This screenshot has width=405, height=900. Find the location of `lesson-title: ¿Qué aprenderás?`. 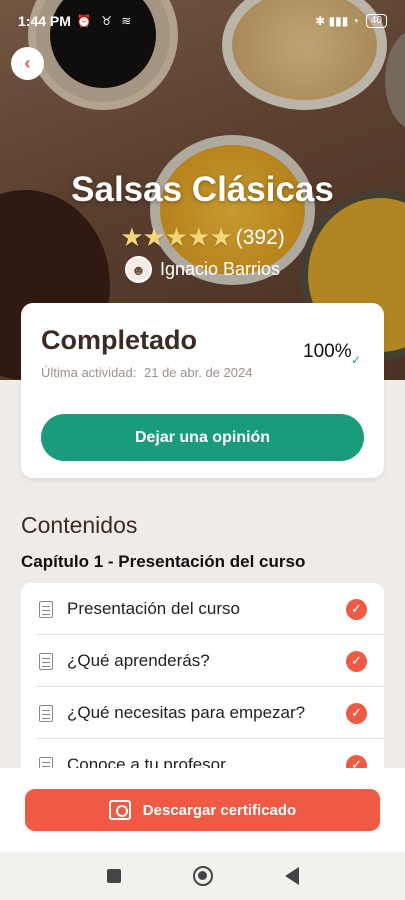

lesson-title: ¿Qué aprenderás? is located at coordinates (138, 660).